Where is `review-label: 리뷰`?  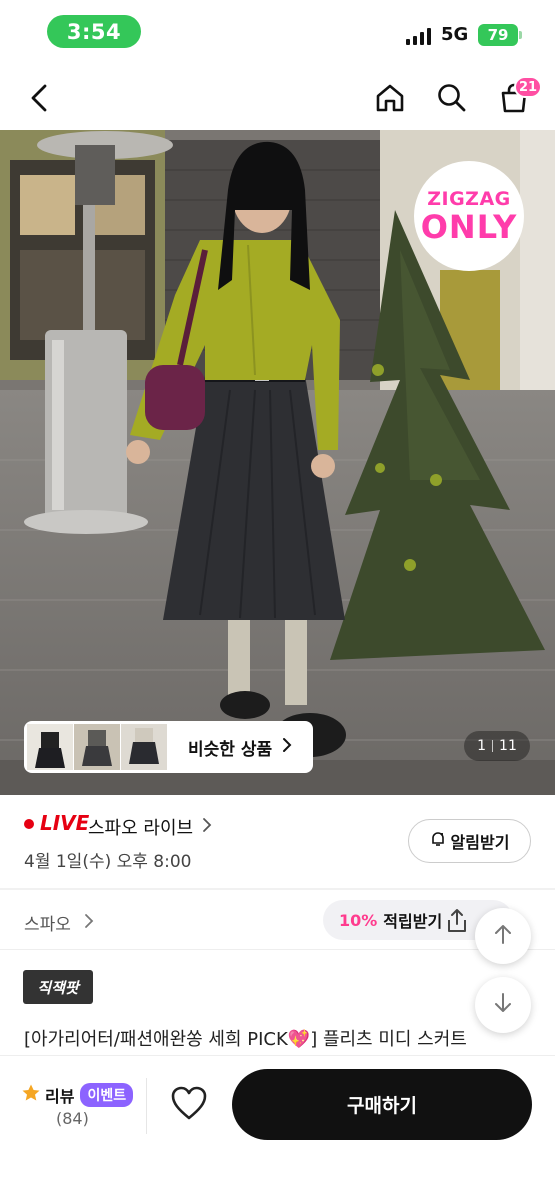
review-label: 리뷰 is located at coordinates (60, 1096).